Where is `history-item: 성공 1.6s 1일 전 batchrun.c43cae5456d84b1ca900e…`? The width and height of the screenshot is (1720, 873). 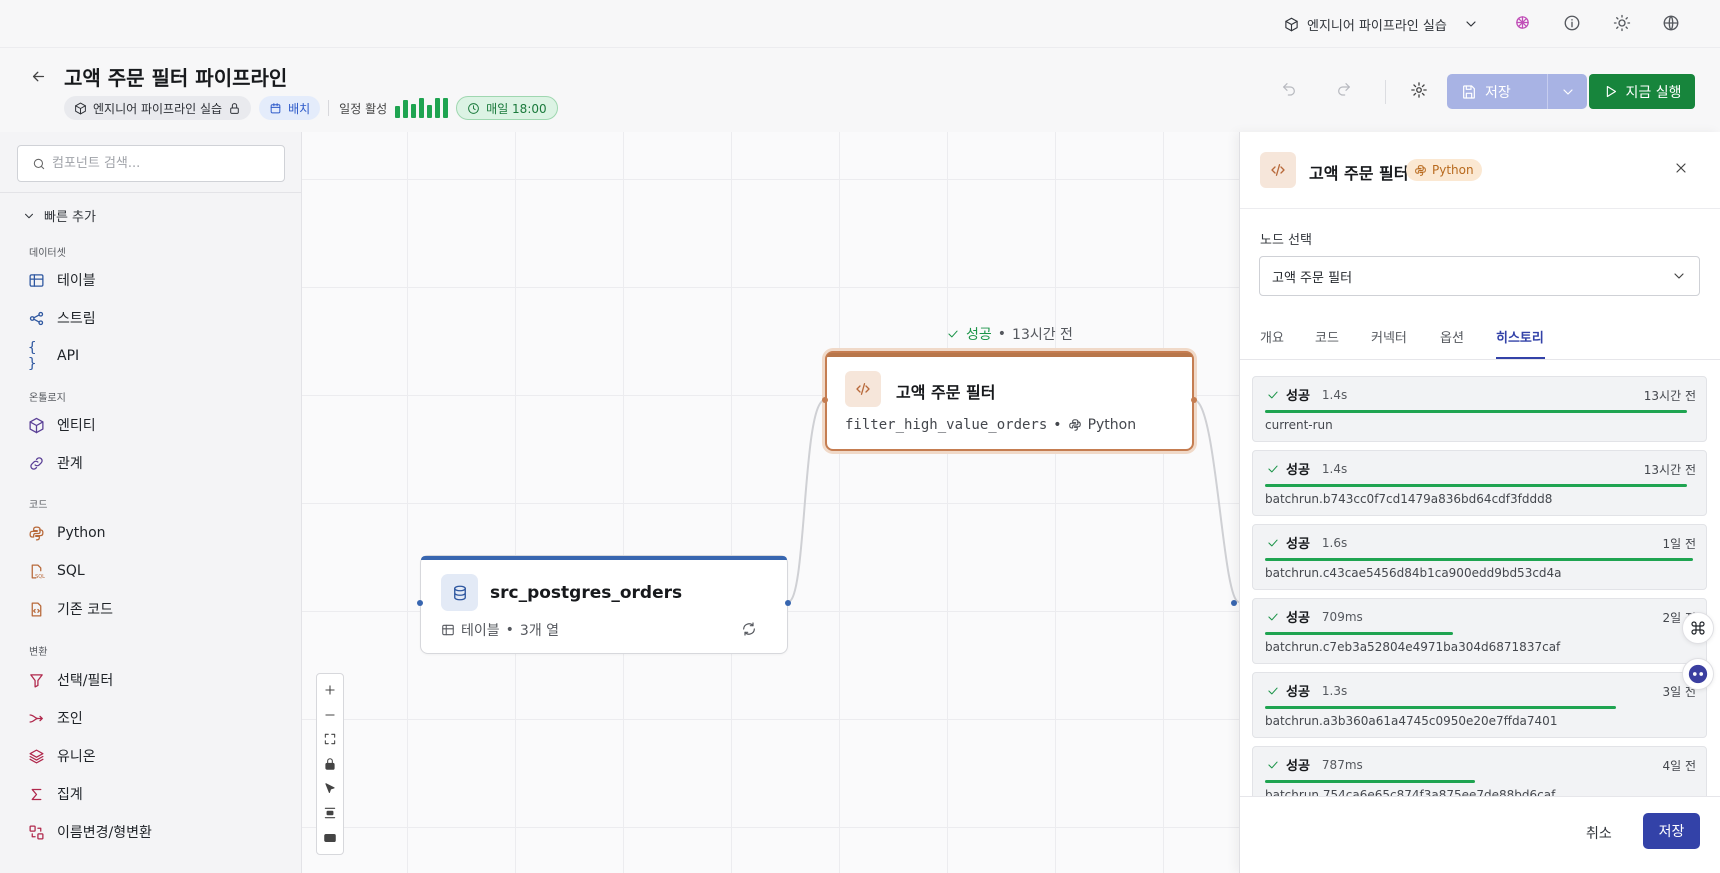
history-item: 성공 1.6s 1일 전 batchrun.c43cae5456d84b1ca900e… is located at coordinates (1479, 557).